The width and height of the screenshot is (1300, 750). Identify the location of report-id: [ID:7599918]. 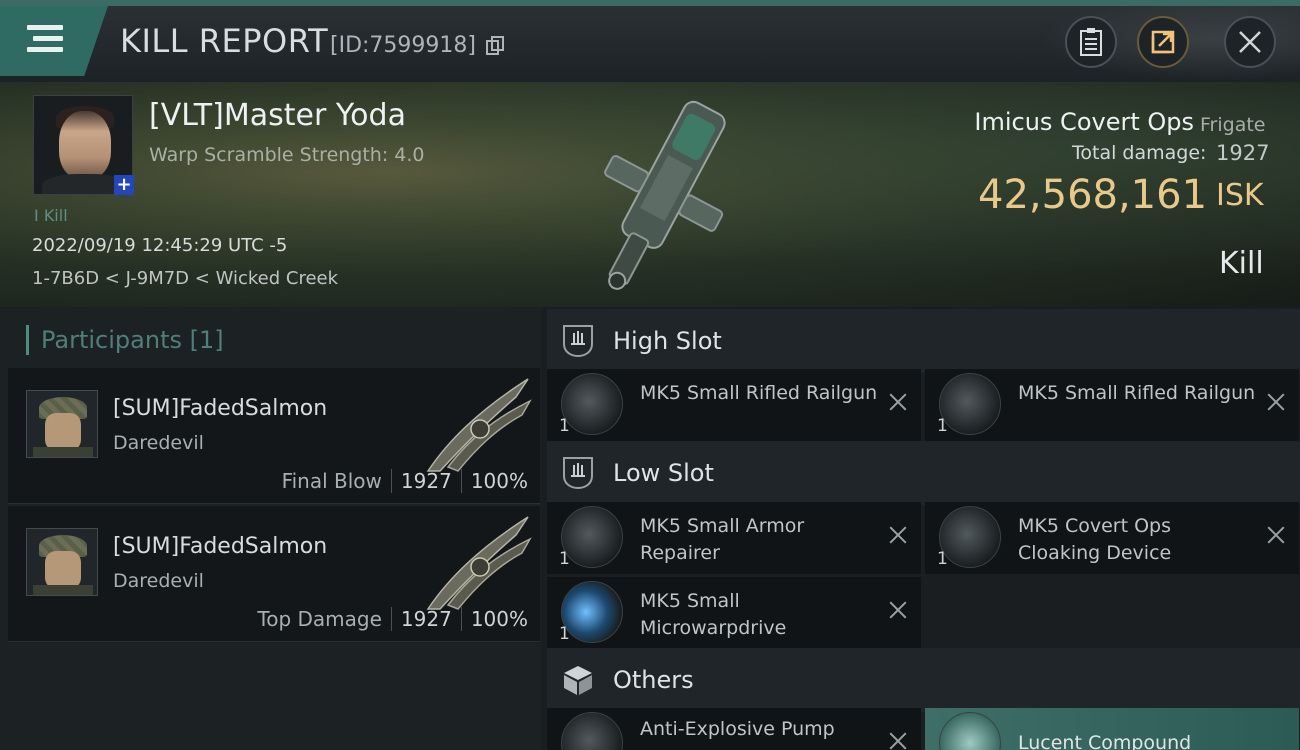
(403, 45).